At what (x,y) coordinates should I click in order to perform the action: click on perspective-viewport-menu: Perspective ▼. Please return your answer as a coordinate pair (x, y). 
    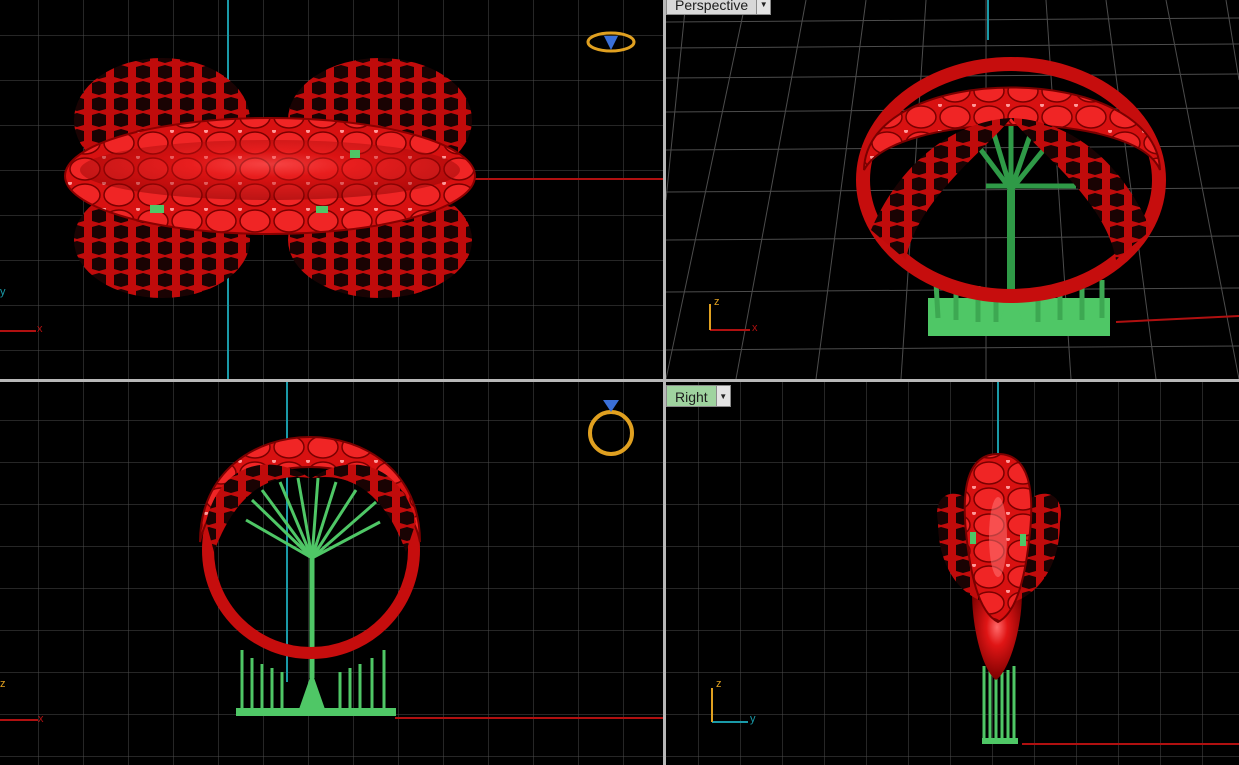
    Looking at the image, I should click on (719, 7).